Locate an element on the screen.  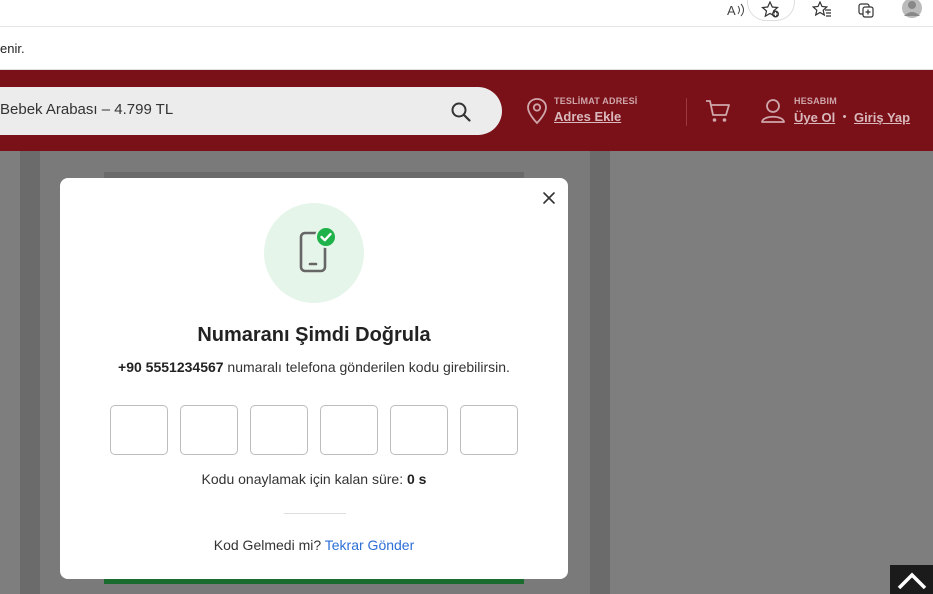
phone-check-icon is located at coordinates (318, 249).